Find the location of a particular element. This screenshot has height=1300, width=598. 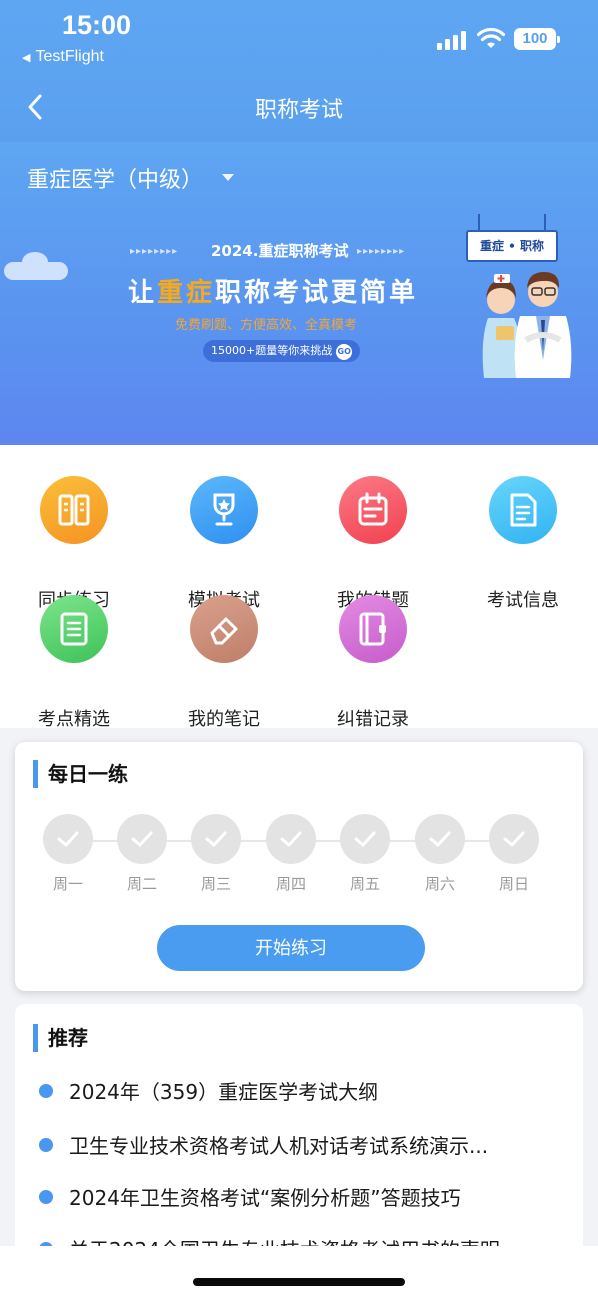

grid-item-correction-records: 纠错记录 is located at coordinates (373, 662).